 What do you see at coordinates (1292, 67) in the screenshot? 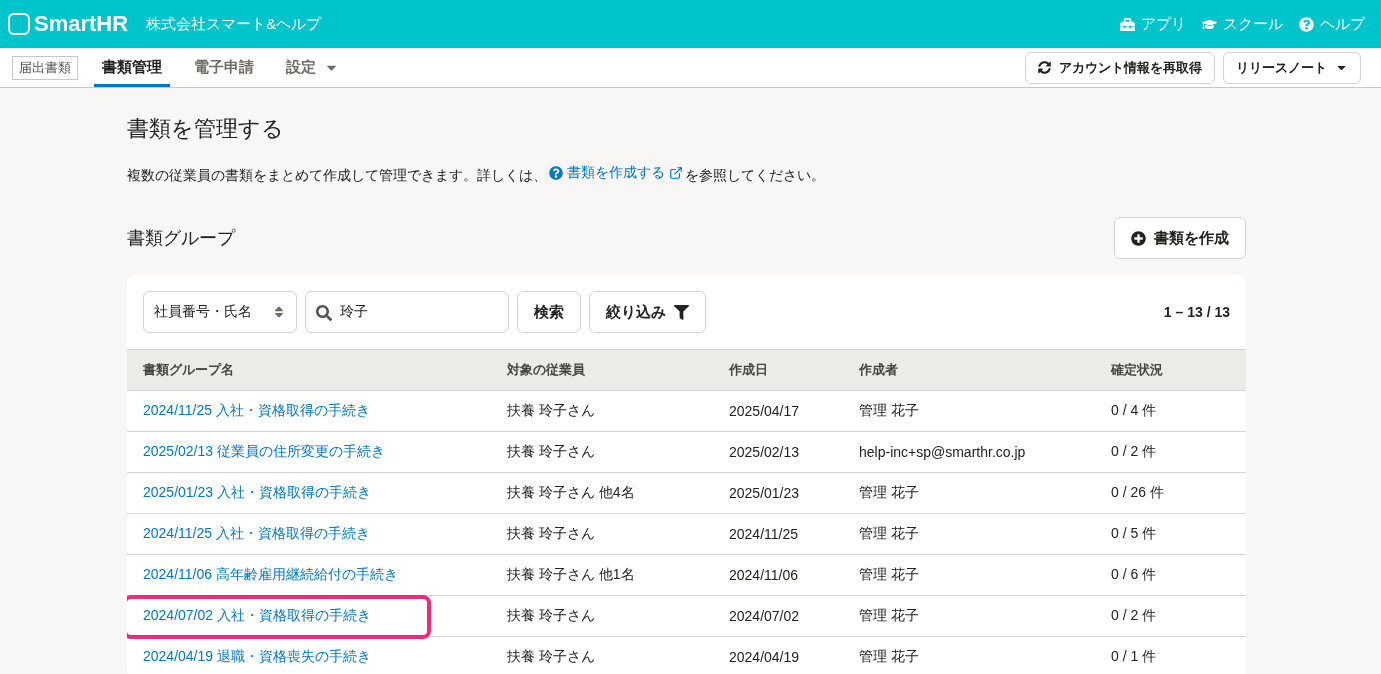
I see `release-notes-button: リリースノート` at bounding box center [1292, 67].